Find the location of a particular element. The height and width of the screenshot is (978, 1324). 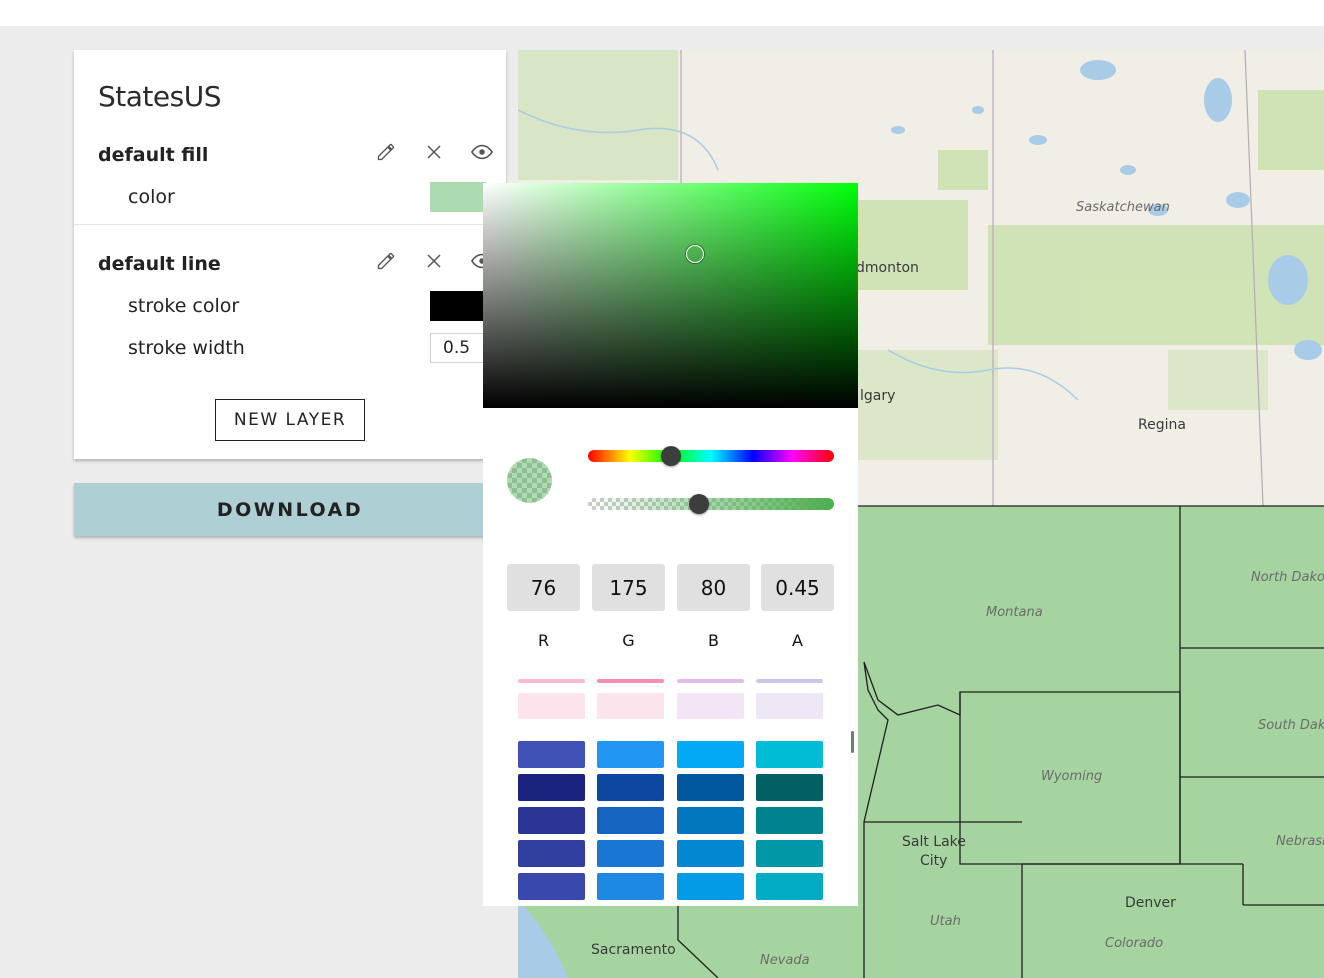

red-label: R is located at coordinates (543, 640).